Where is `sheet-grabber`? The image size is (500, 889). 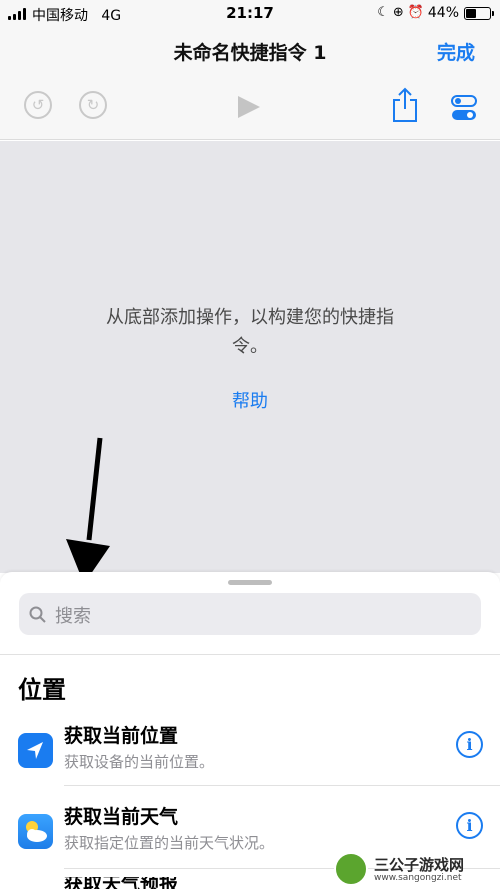 sheet-grabber is located at coordinates (250, 582).